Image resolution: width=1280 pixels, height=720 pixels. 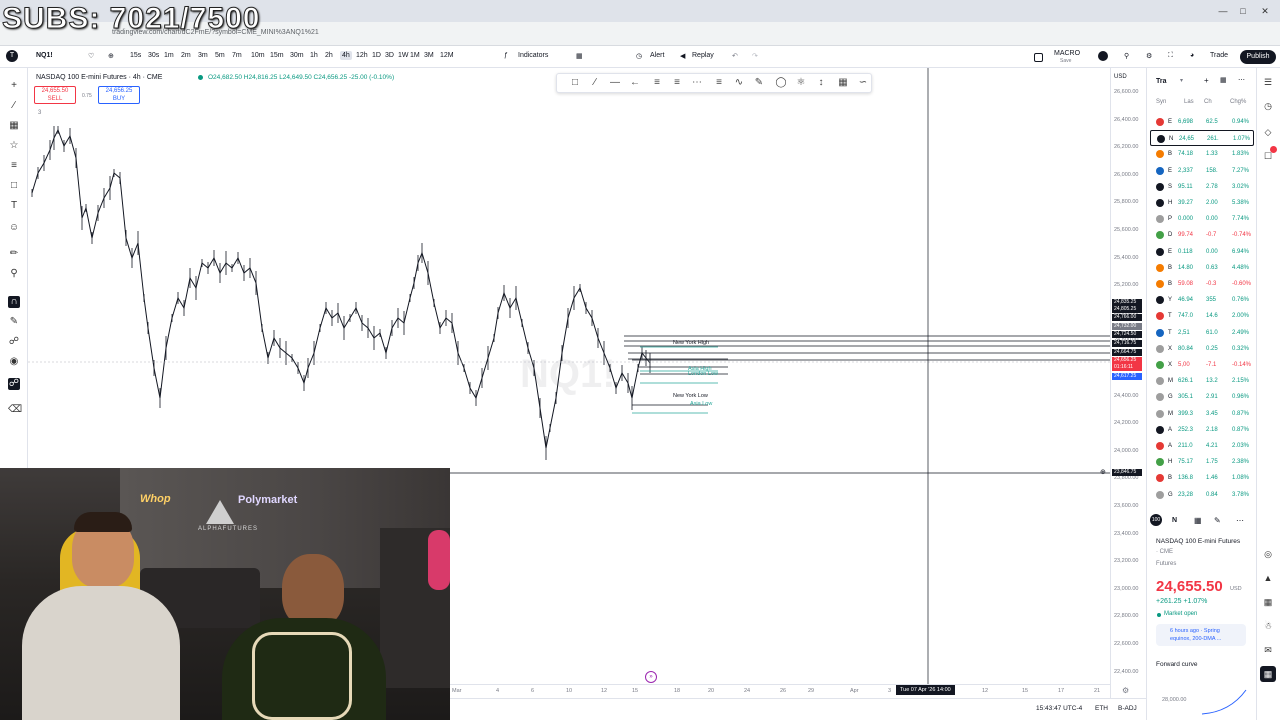 What do you see at coordinates (755, 56) in the screenshot?
I see `redo-icon: ↷` at bounding box center [755, 56].